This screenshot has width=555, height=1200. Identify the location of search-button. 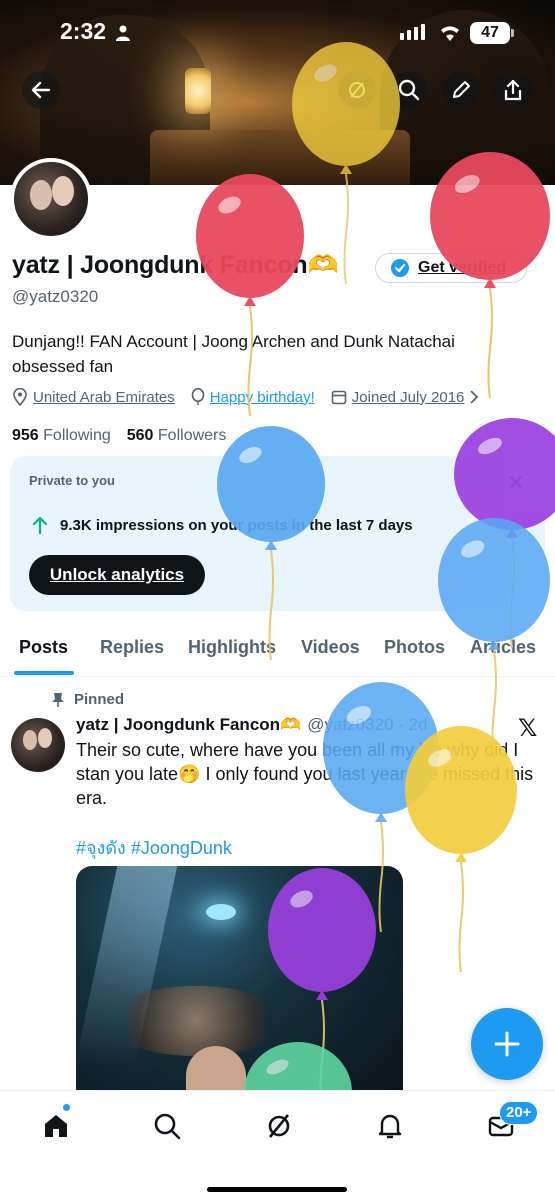
(409, 90).